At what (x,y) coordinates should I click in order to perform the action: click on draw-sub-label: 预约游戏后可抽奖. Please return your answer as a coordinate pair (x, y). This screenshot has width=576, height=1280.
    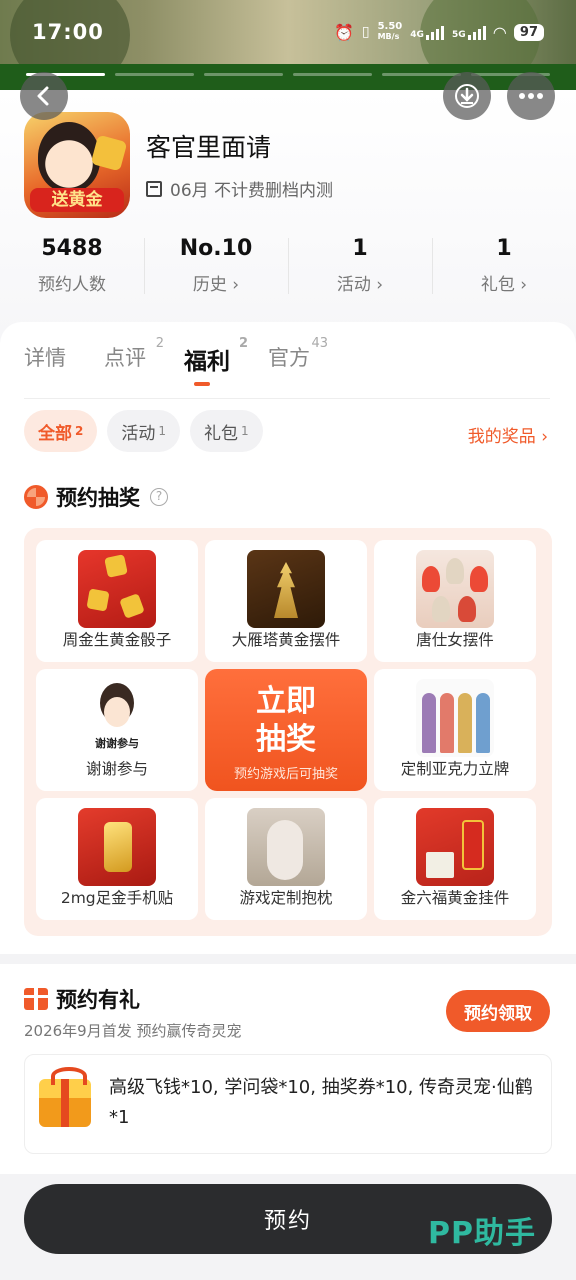
    Looking at the image, I should click on (285, 774).